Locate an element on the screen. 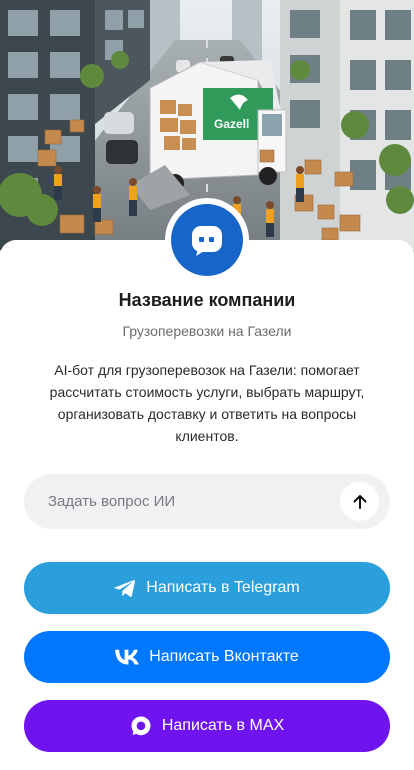 The height and width of the screenshot is (770, 414). company-name: Название компании is located at coordinates (207, 300).